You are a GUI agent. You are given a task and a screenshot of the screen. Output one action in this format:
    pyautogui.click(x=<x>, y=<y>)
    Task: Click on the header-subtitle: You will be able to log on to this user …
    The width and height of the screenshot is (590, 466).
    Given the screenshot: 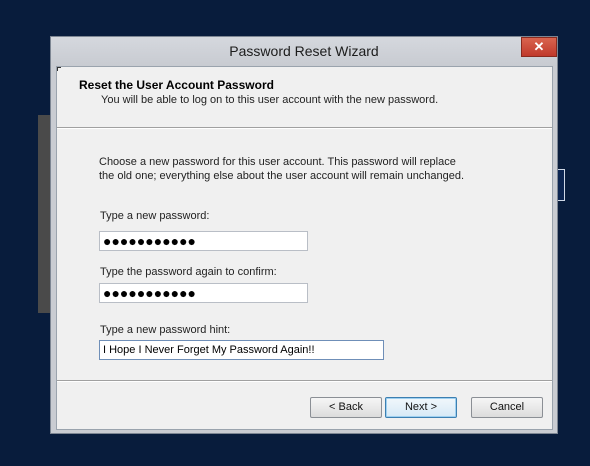 What is the action you would take?
    pyautogui.click(x=270, y=100)
    